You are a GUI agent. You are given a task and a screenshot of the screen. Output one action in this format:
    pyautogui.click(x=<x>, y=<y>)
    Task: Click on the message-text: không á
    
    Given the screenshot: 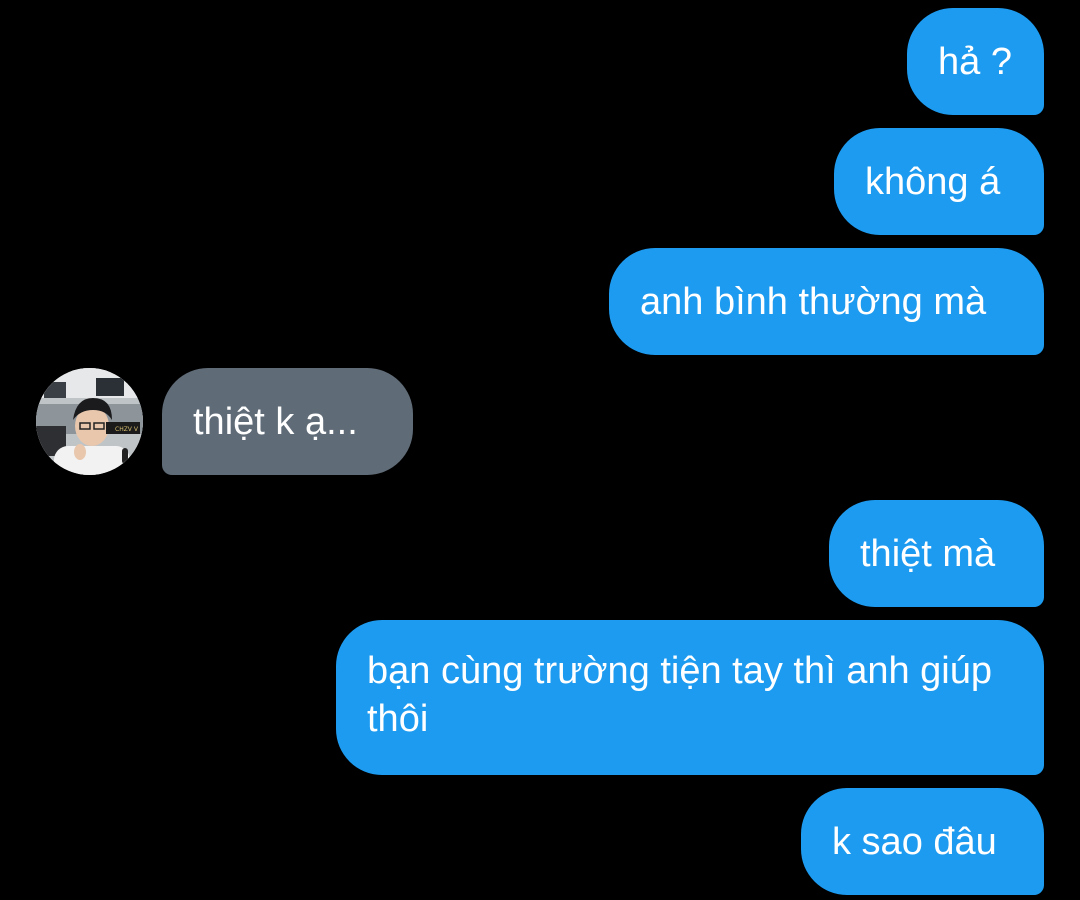 What is the action you would take?
    pyautogui.click(x=933, y=181)
    